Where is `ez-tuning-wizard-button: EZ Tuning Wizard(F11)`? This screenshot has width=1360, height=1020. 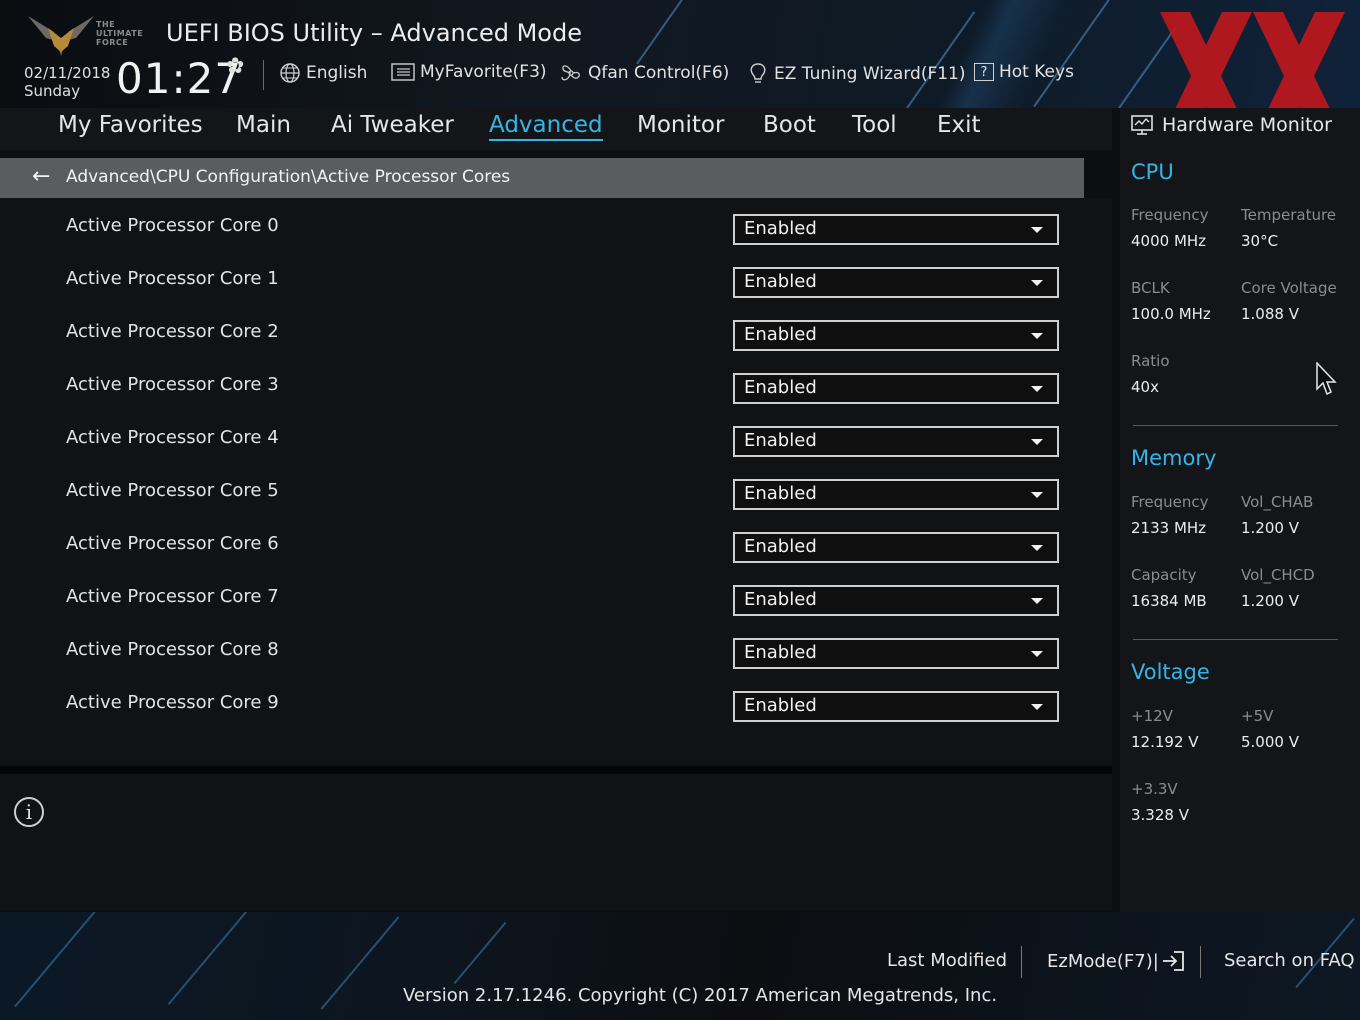
ez-tuning-wizard-button: EZ Tuning Wizard(F11) is located at coordinates (856, 74).